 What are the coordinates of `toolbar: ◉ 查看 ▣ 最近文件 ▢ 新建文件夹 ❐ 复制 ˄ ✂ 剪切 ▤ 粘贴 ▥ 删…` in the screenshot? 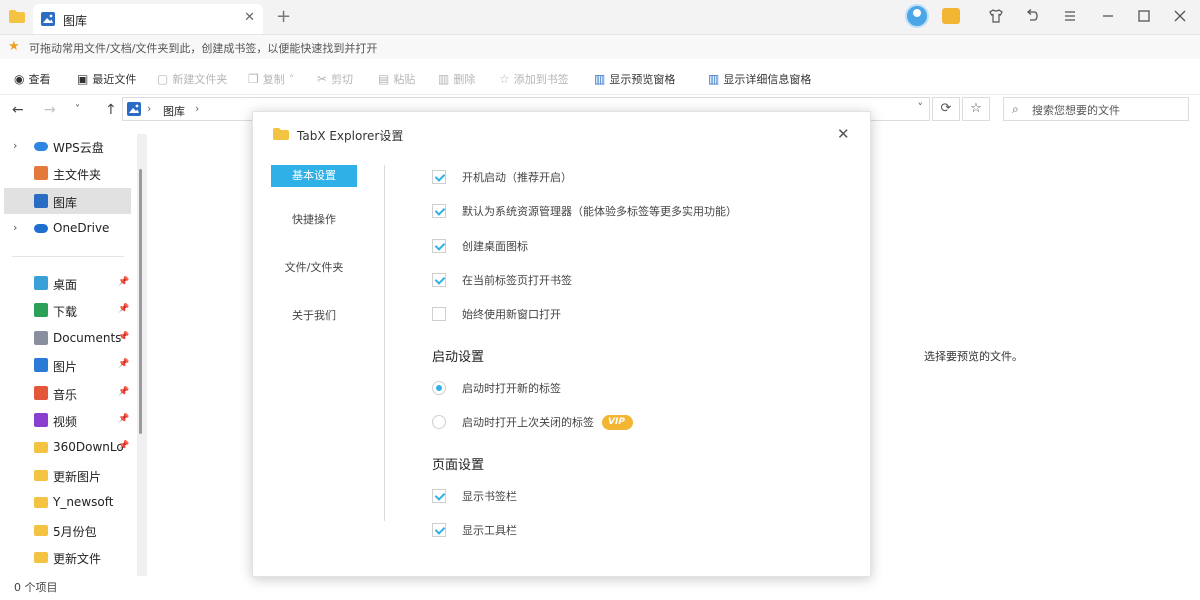 It's located at (600, 77).